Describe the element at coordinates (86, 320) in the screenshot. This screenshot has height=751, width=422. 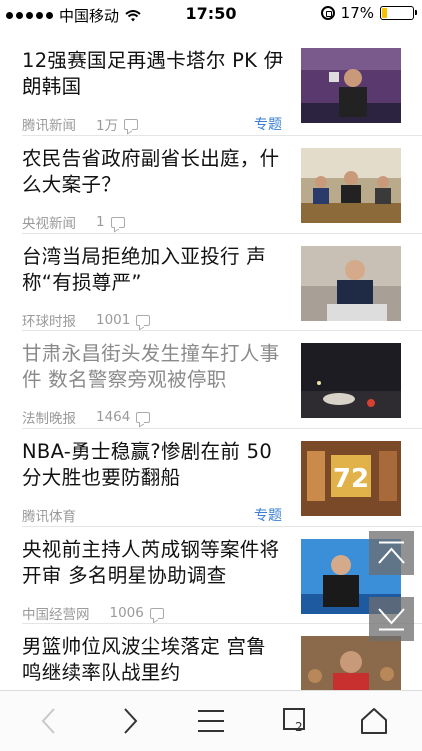
I see `news-meta: 环球时报 1001` at that location.